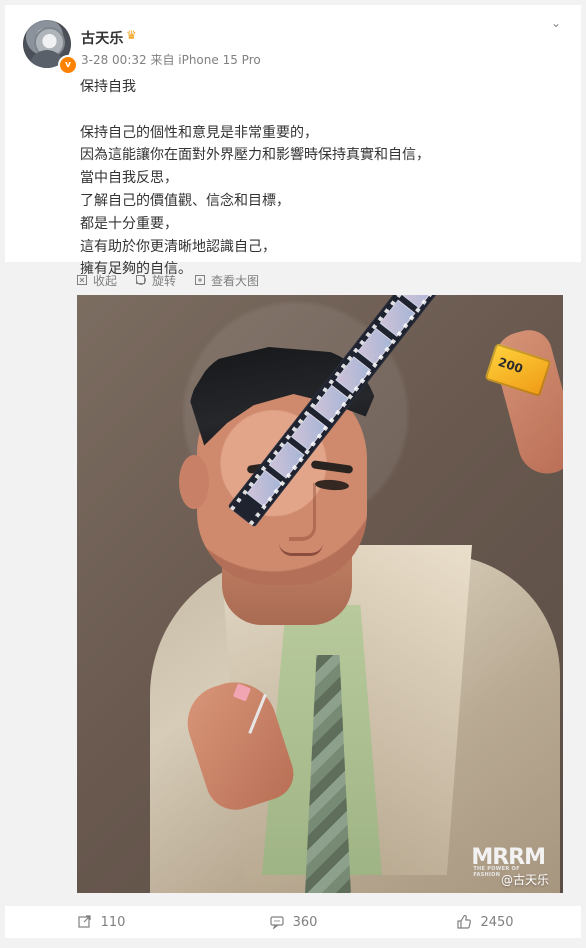  I want to click on post-line: 都是十分重要，, so click(129, 223).